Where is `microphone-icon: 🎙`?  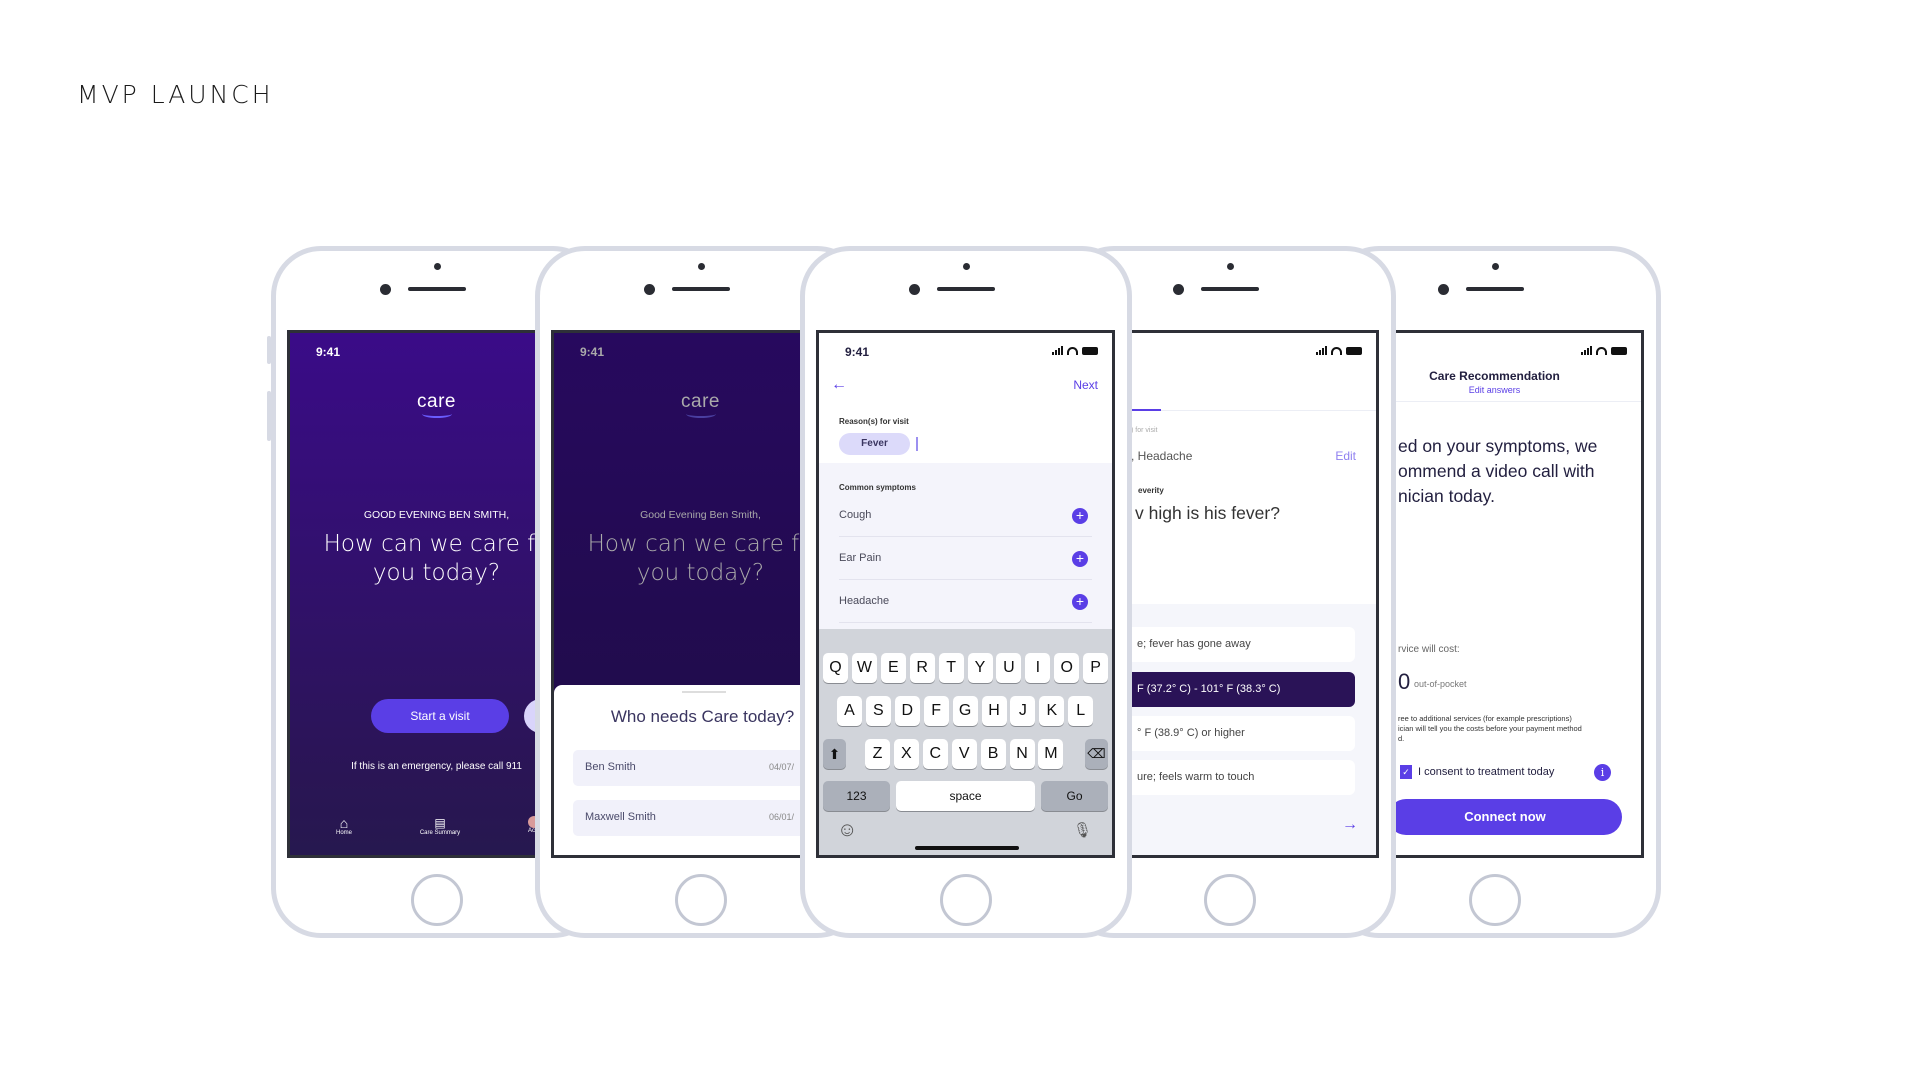 microphone-icon: 🎙 is located at coordinates (1082, 830).